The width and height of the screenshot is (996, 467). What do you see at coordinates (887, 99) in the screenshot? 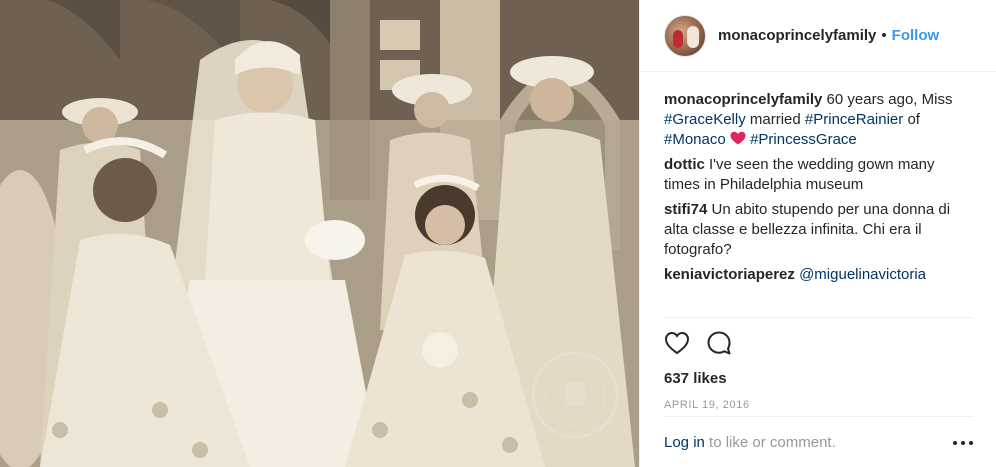
I see `comment-text: 60 years ago, Miss` at bounding box center [887, 99].